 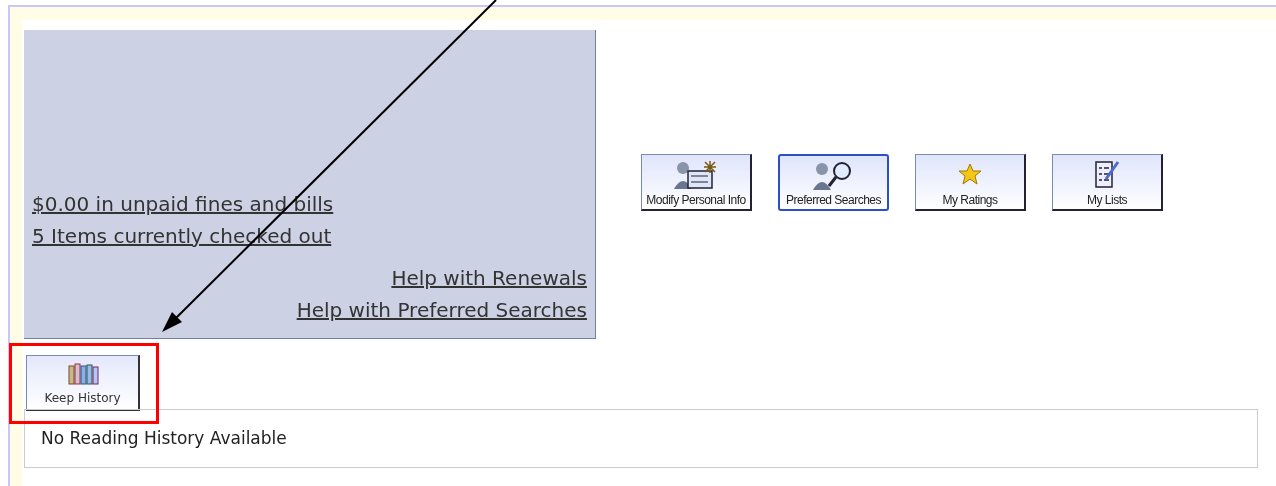 What do you see at coordinates (833, 182) in the screenshot?
I see `toolbar-button: Preferred Searches` at bounding box center [833, 182].